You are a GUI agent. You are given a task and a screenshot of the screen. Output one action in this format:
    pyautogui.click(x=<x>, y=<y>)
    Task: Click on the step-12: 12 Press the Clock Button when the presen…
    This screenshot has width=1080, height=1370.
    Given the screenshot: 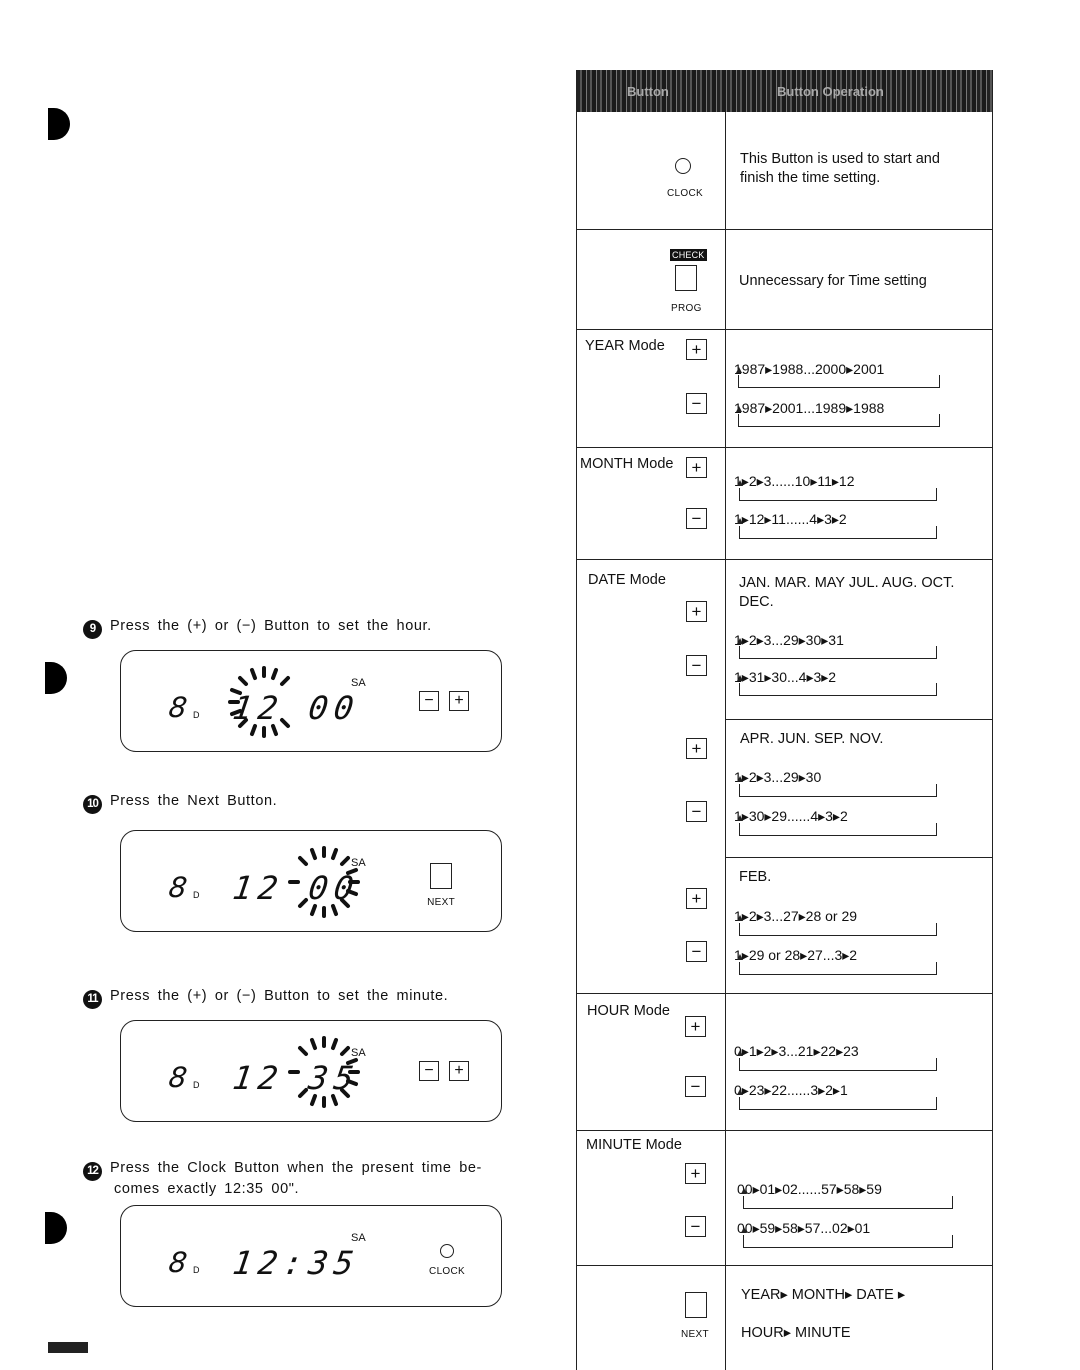 What is the action you would take?
    pyautogui.click(x=282, y=1178)
    